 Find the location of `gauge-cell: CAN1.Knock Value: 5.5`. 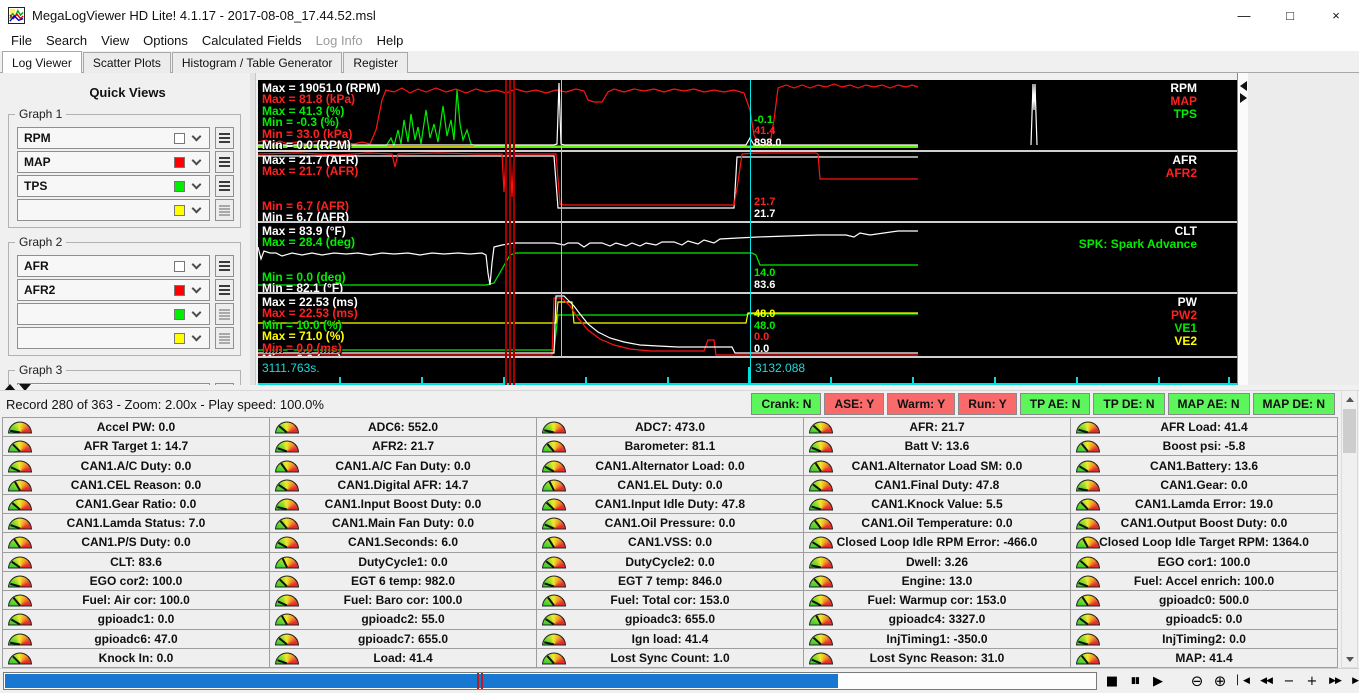

gauge-cell: CAN1.Knock Value: 5.5 is located at coordinates (937, 504).